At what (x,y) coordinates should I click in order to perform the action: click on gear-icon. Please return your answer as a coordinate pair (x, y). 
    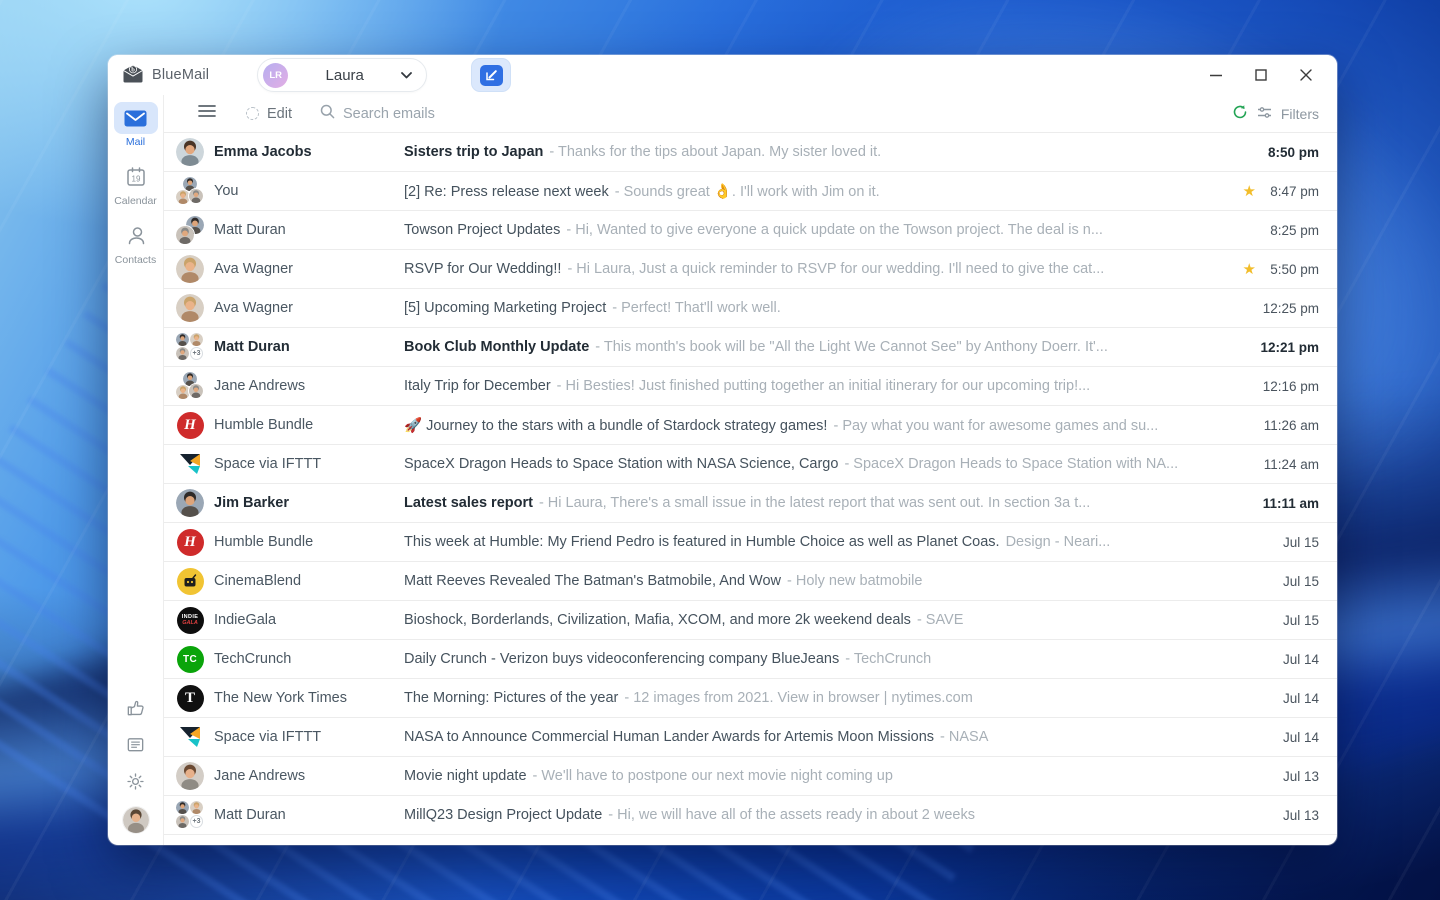
    Looking at the image, I should click on (136, 781).